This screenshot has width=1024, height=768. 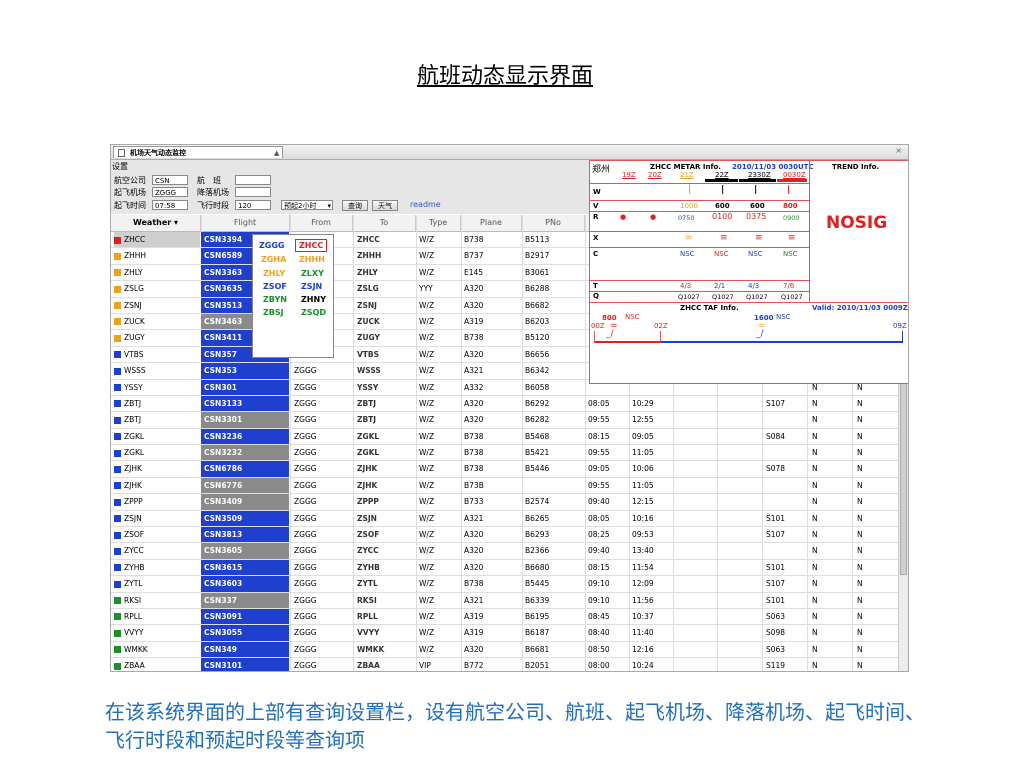 What do you see at coordinates (157, 436) in the screenshot?
I see `weather-cell: ZGKL` at bounding box center [157, 436].